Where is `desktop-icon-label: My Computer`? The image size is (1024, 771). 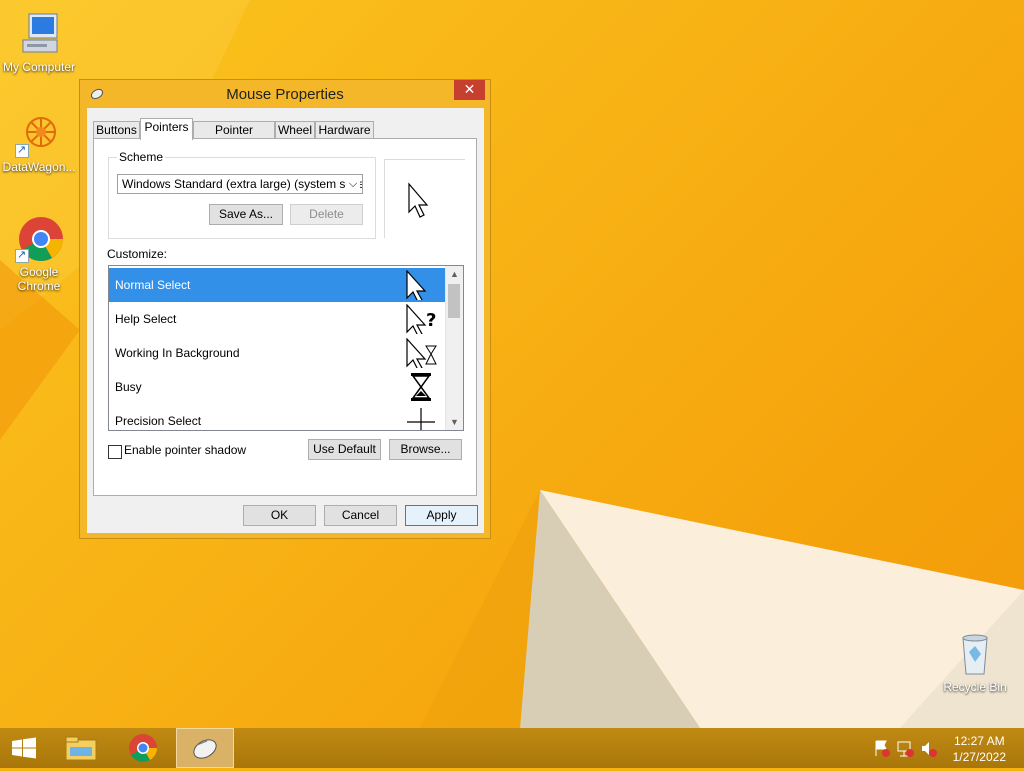
desktop-icon-label: My Computer is located at coordinates (39, 67).